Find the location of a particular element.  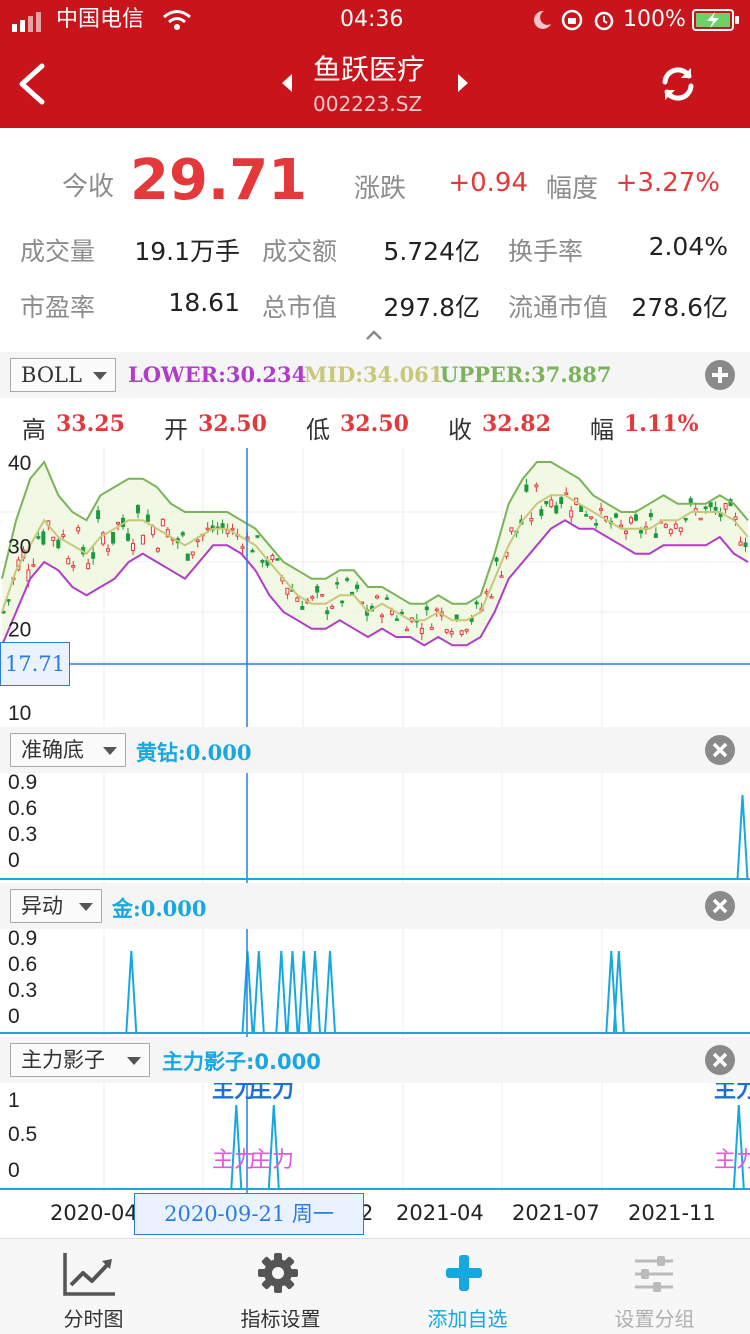

low-value: 32.50 is located at coordinates (374, 424).